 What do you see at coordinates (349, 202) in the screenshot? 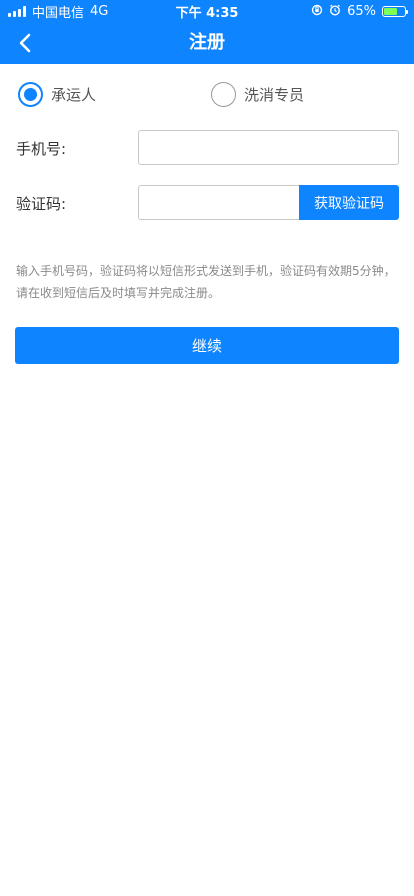
I see `get-code-button: 获取验证码` at bounding box center [349, 202].